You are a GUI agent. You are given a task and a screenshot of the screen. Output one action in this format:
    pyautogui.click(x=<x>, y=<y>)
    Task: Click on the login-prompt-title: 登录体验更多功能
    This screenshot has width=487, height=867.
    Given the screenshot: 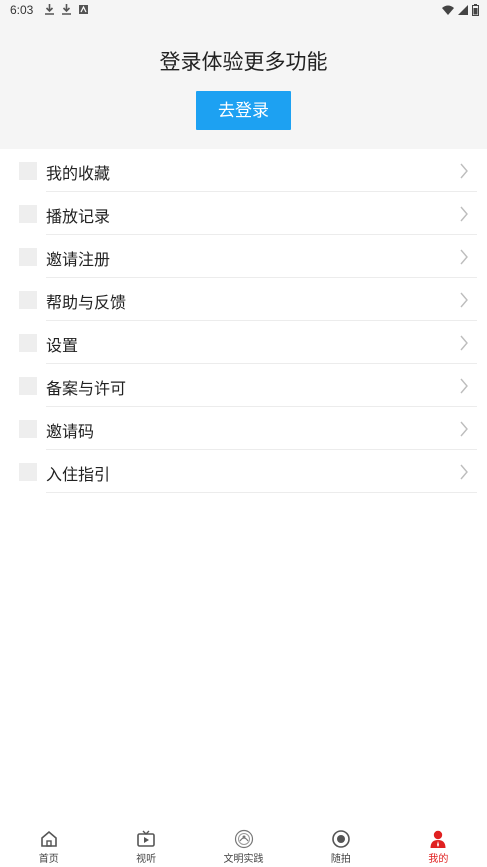 What is the action you would take?
    pyautogui.click(x=243, y=62)
    